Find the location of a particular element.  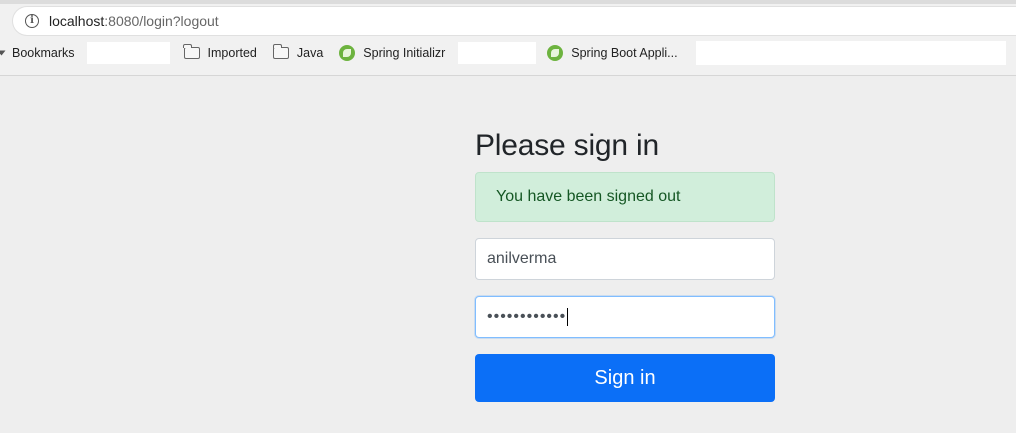

bookmark-label: Java is located at coordinates (310, 53).